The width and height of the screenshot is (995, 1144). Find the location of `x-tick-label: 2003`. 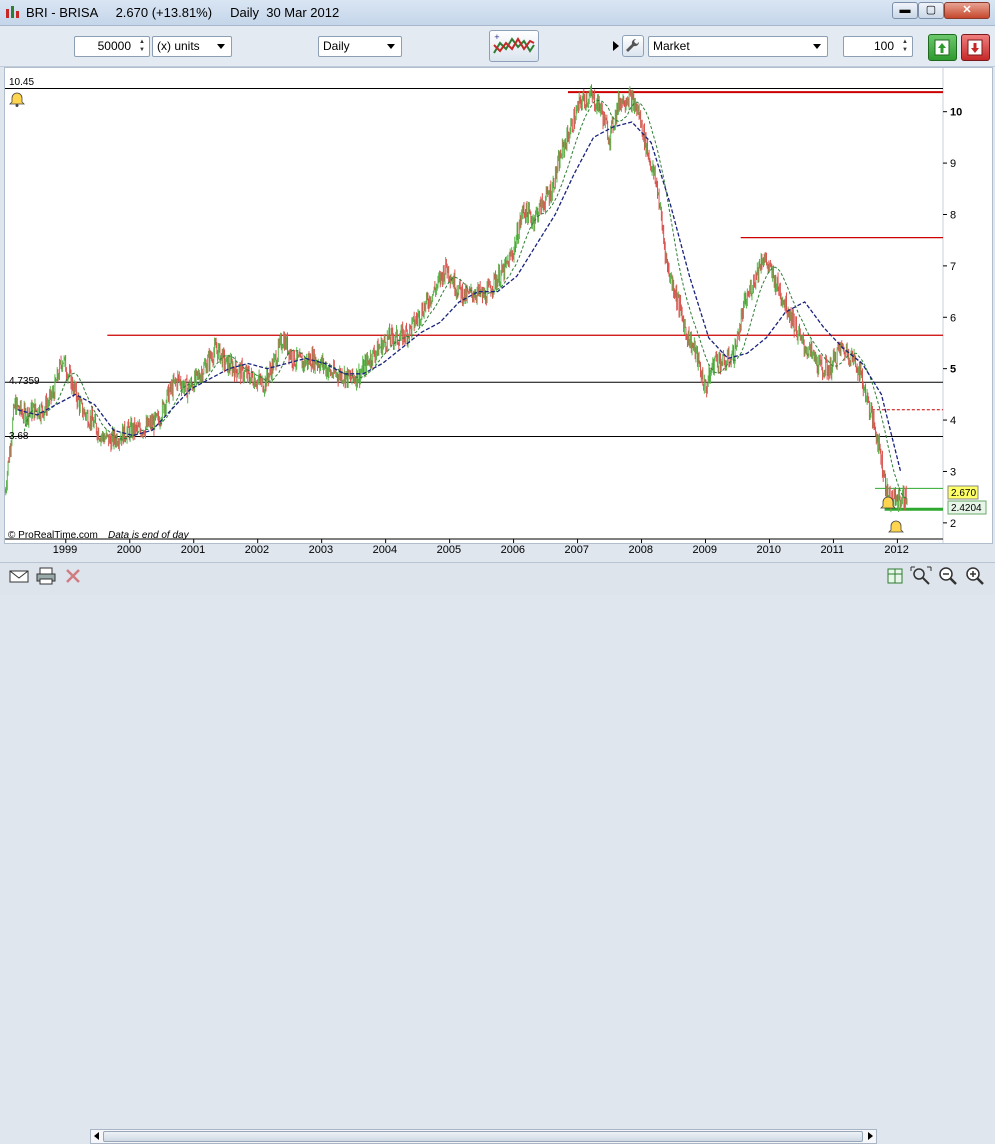

x-tick-label: 2003 is located at coordinates (321, 550).